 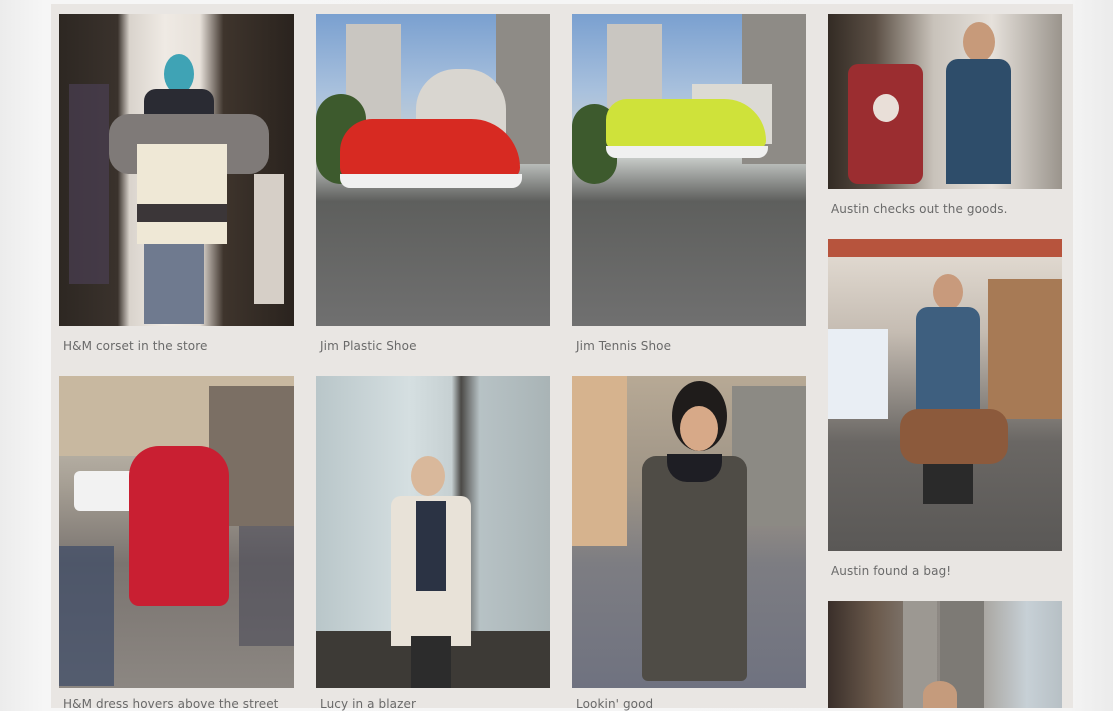 I want to click on photo-austin-bag, so click(x=945, y=395).